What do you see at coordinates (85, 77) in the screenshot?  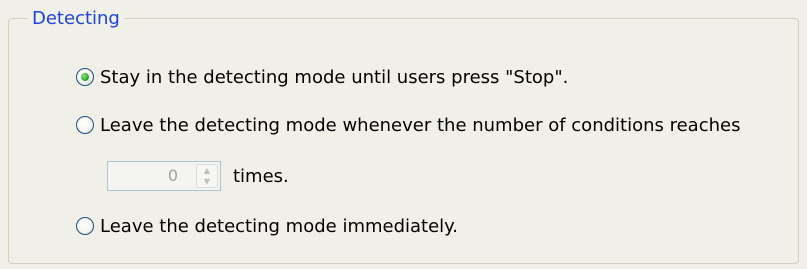 I see `radio-selected-icon` at bounding box center [85, 77].